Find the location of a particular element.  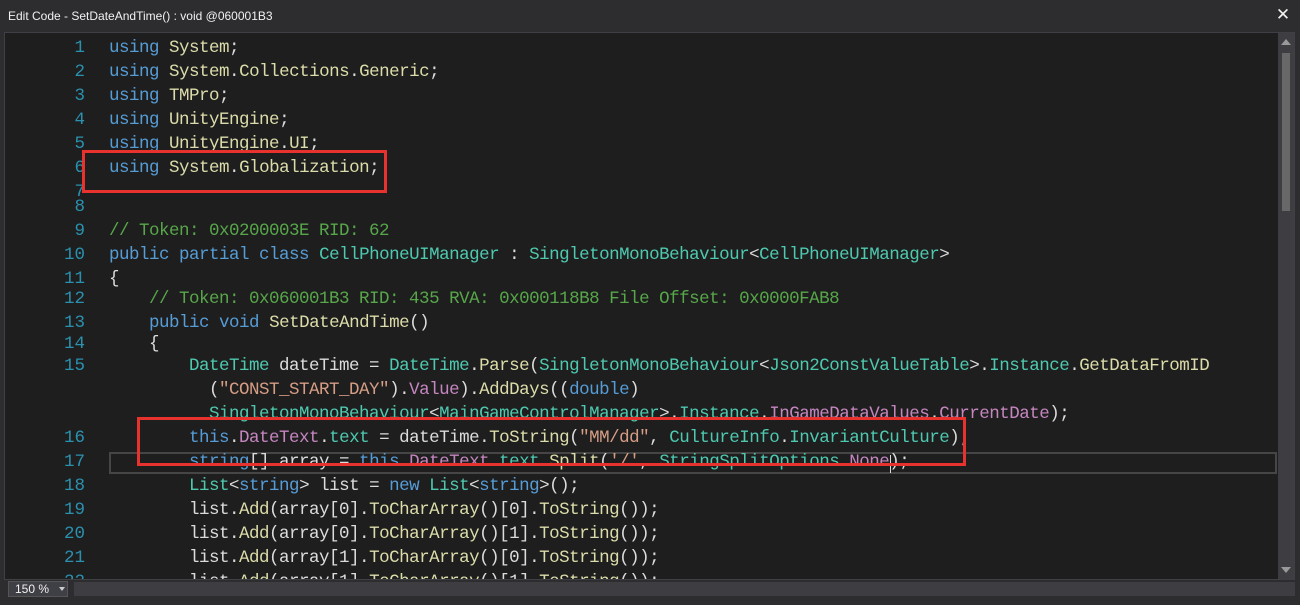

status-bar: 150 % is located at coordinates (649, 589).